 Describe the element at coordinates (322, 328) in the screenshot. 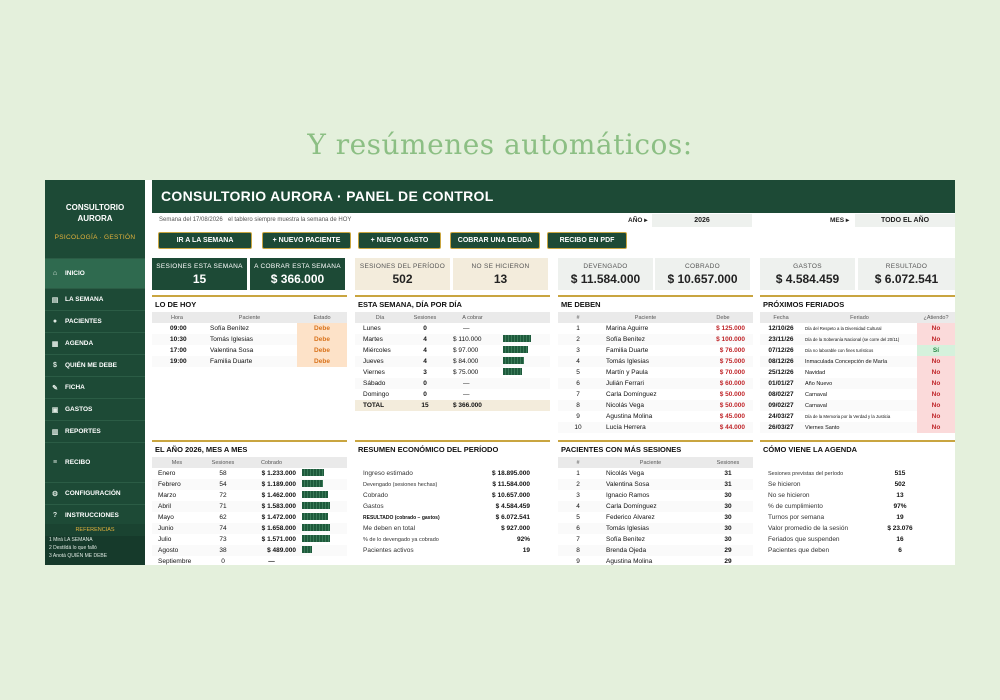

I see `status-badge: Debe` at that location.